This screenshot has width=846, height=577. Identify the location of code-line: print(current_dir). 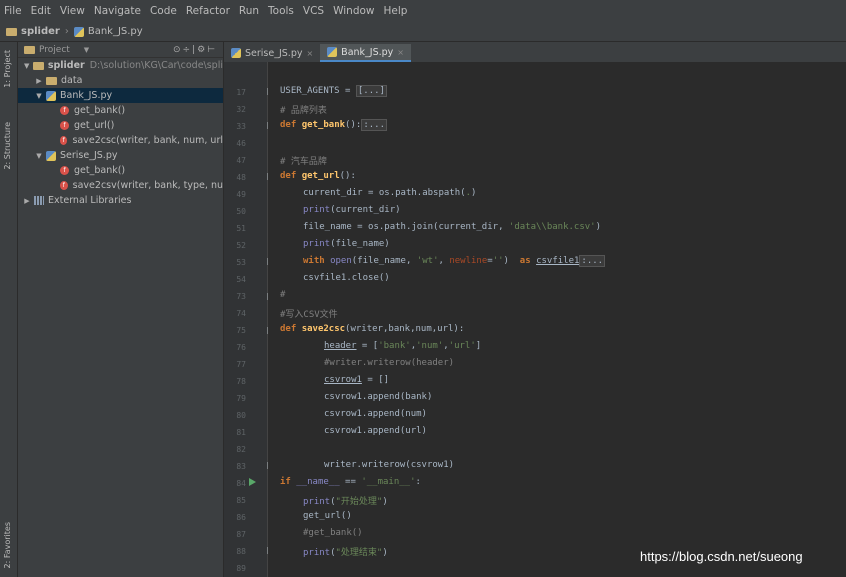
(352, 210).